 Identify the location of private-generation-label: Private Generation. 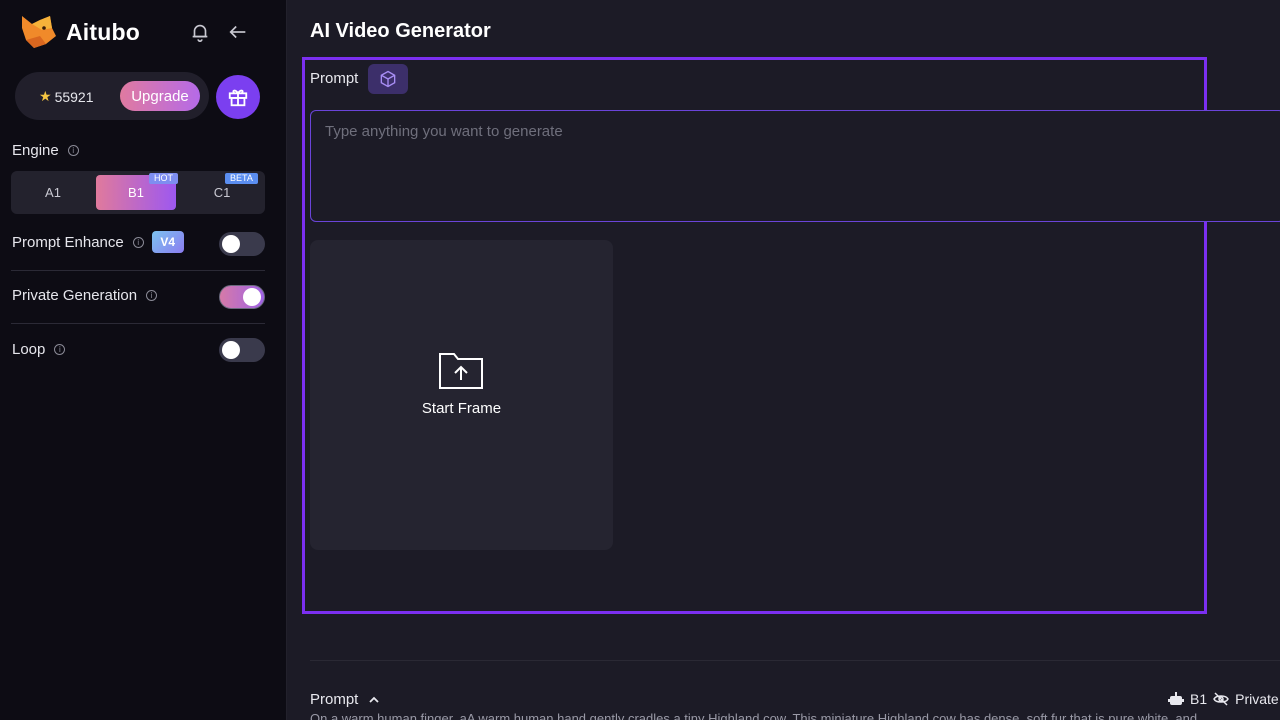
(75, 295).